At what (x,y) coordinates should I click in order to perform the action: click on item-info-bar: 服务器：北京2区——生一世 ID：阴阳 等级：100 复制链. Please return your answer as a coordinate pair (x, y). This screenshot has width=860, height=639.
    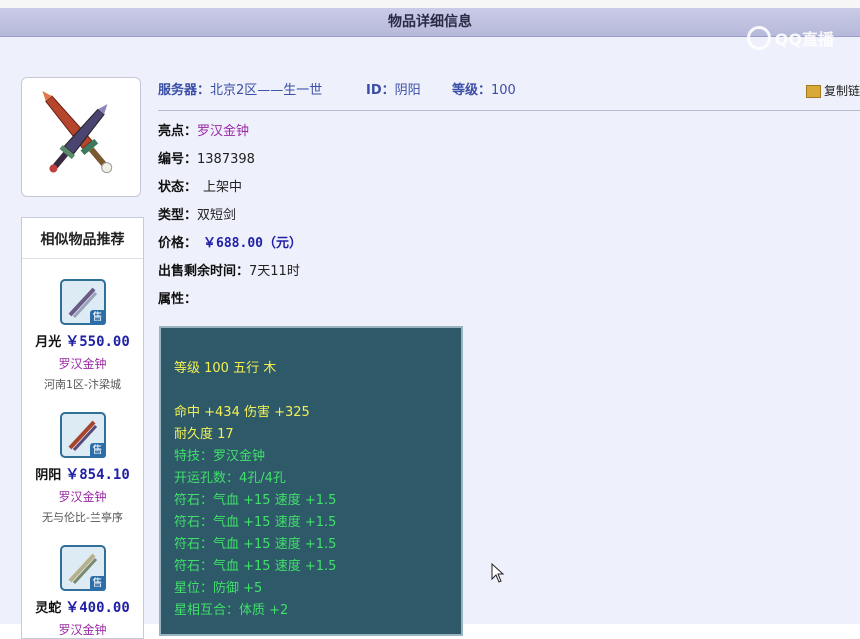
    Looking at the image, I should click on (509, 96).